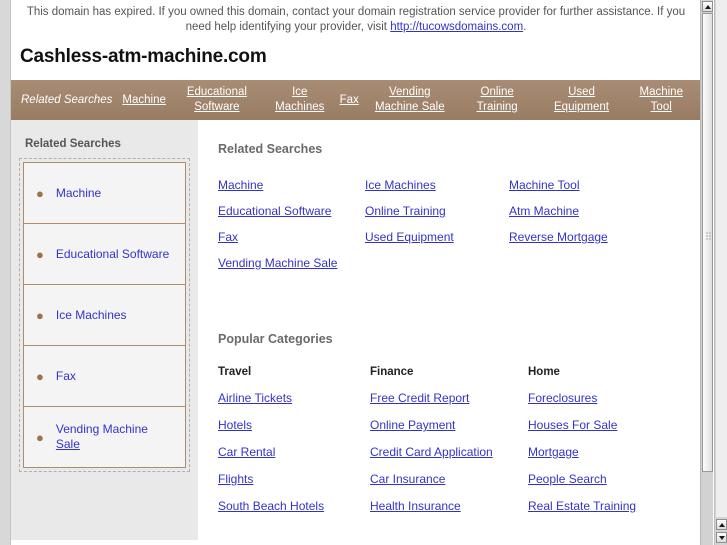  What do you see at coordinates (349, 100) in the screenshot?
I see `nav-item-fax: Fax` at bounding box center [349, 100].